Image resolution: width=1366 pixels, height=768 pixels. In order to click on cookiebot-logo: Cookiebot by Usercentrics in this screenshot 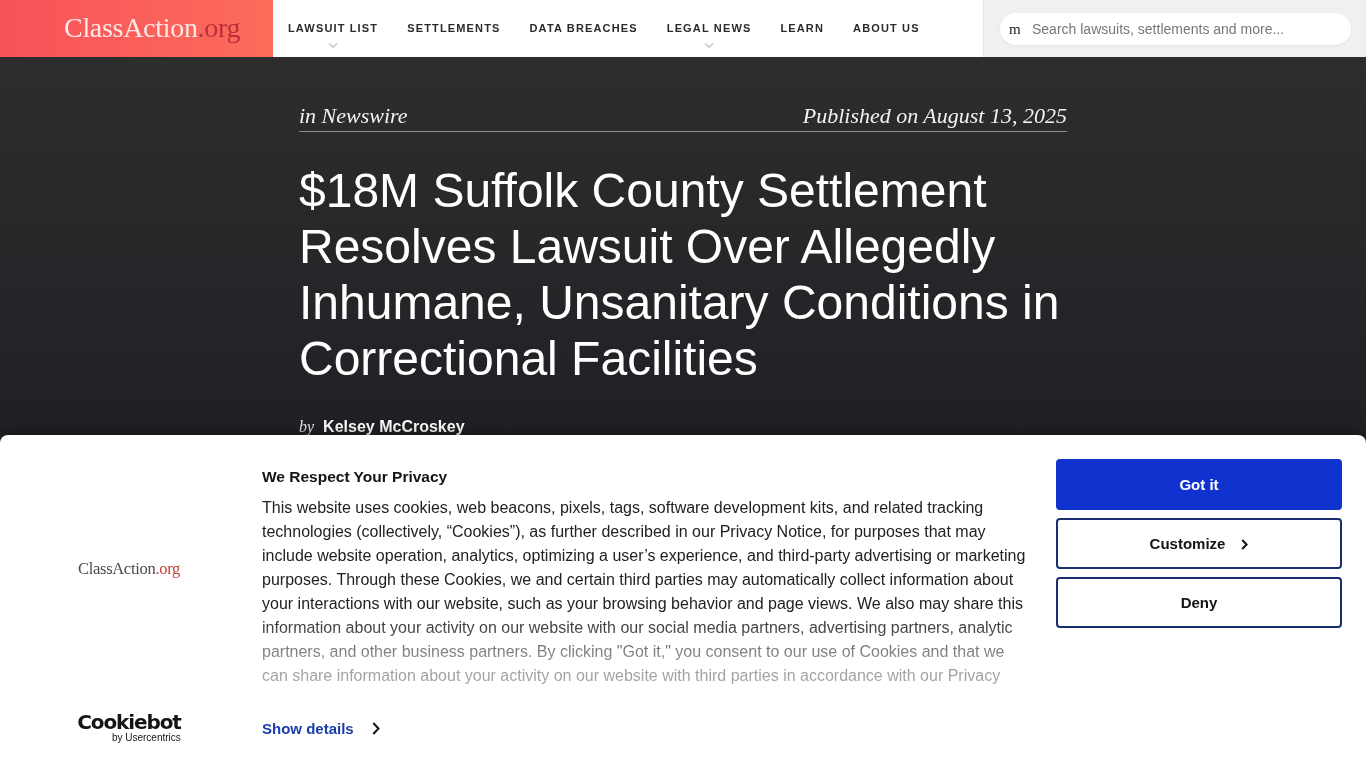, I will do `click(129, 728)`.